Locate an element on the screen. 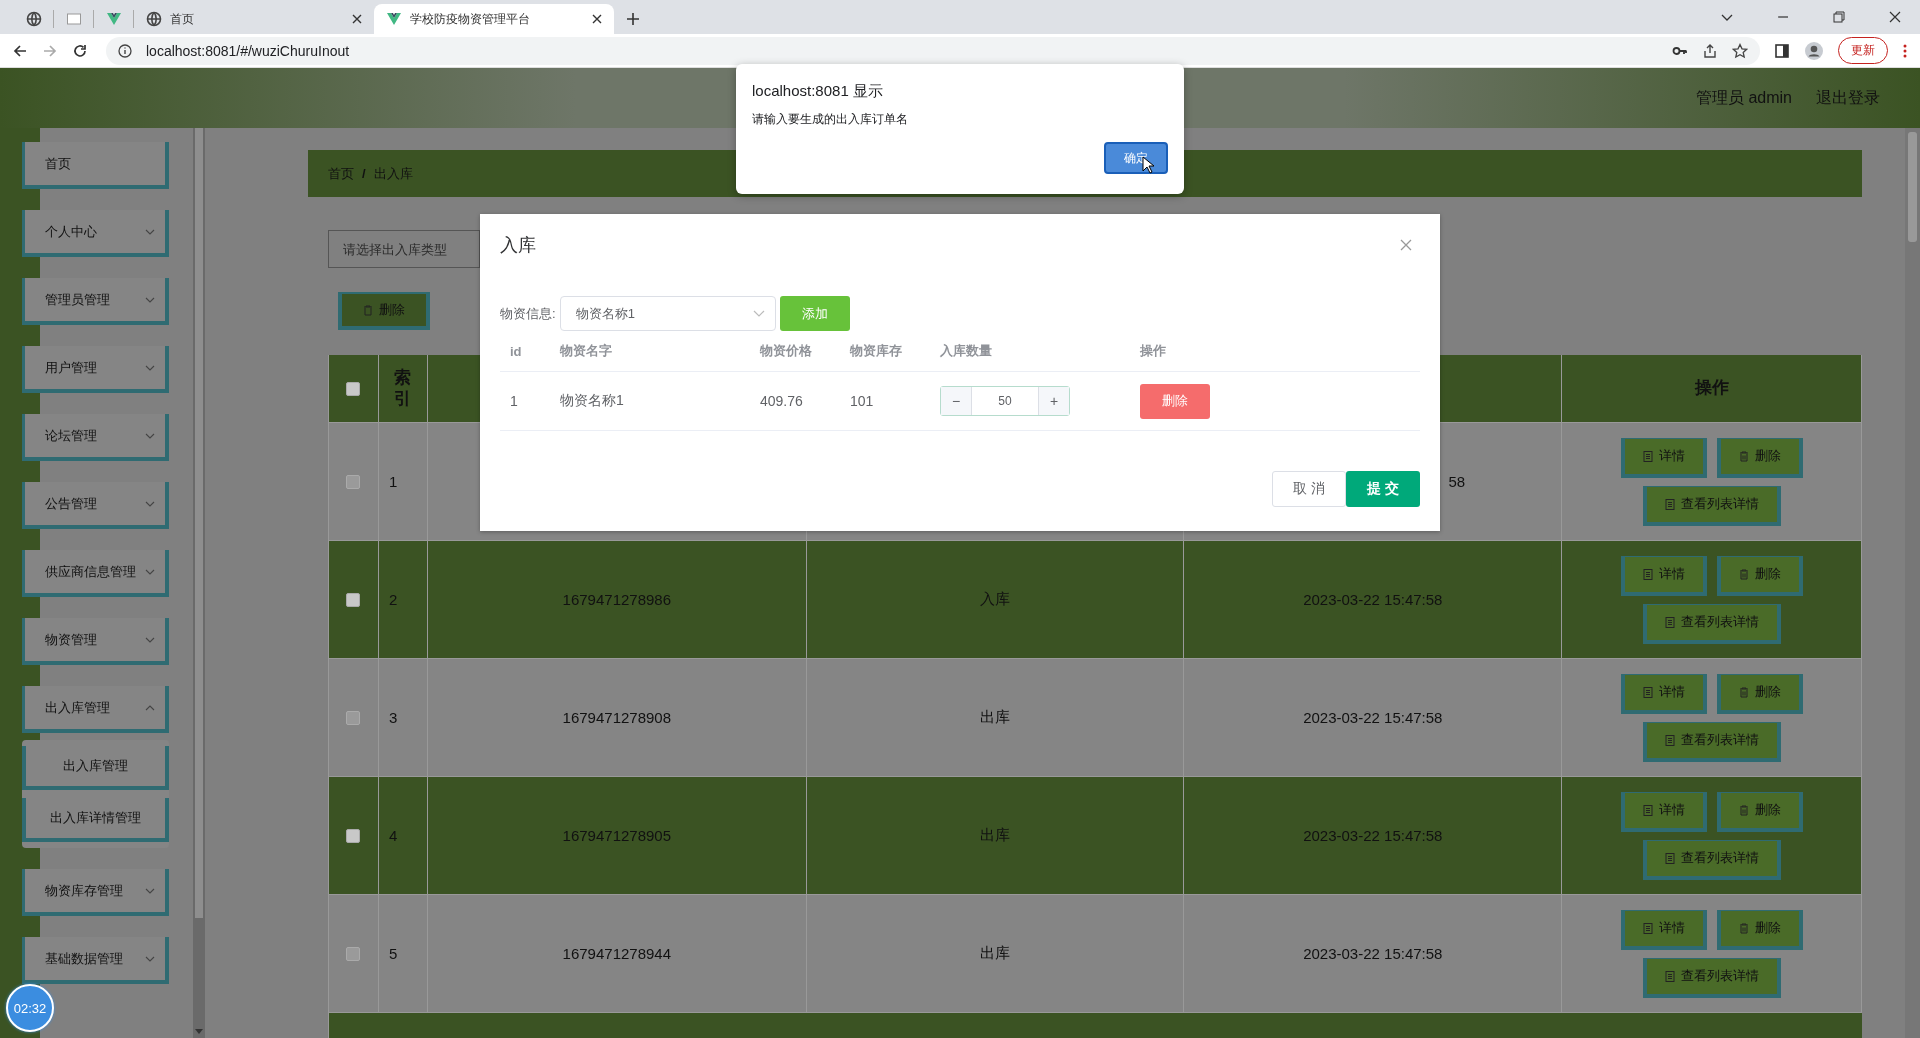 Image resolution: width=1920 pixels, height=1038 pixels. menu-item: 供应商信息管理 is located at coordinates (95, 573).